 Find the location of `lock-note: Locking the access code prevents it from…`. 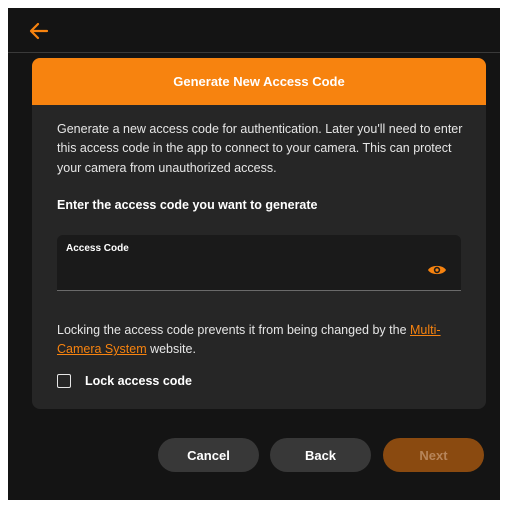

lock-note: Locking the access code prevents it from… is located at coordinates (263, 340).